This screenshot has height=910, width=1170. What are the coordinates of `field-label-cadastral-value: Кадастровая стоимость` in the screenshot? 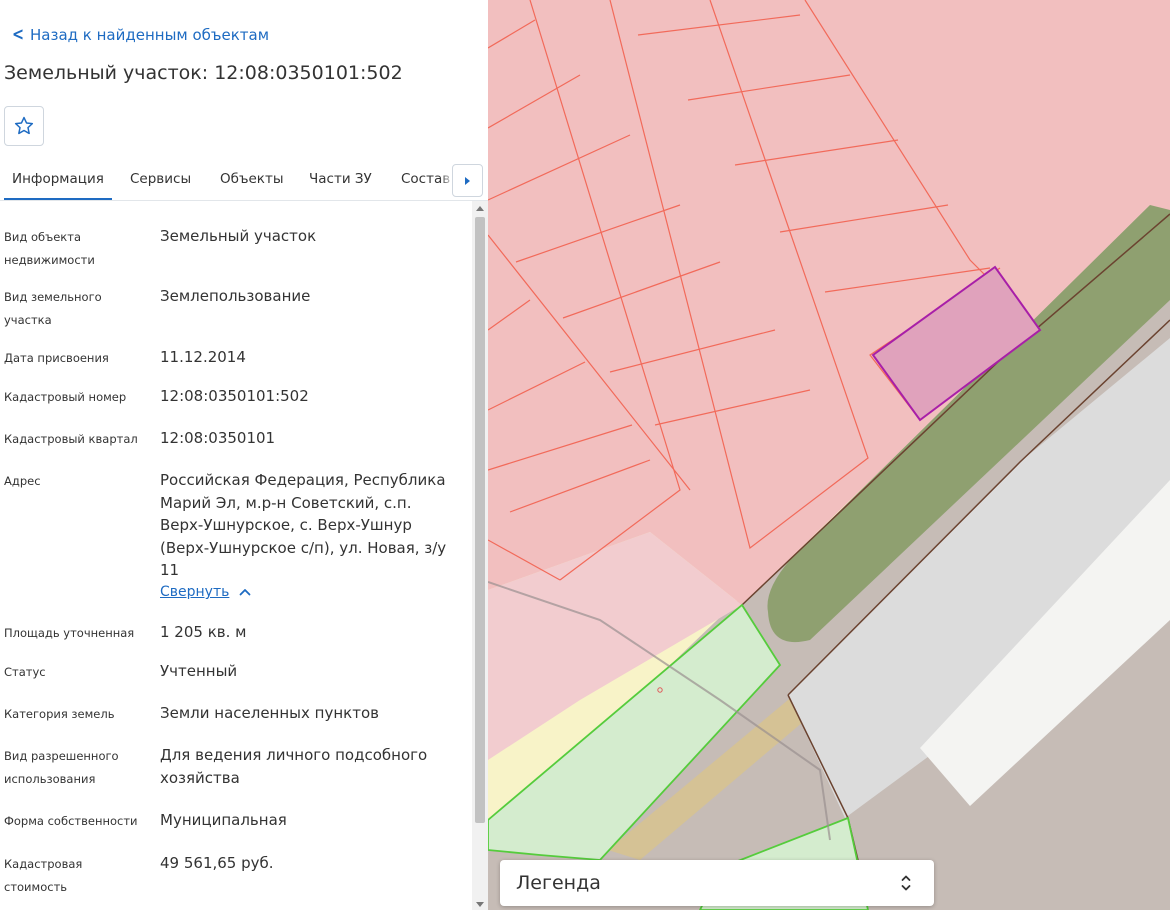 It's located at (43, 875).